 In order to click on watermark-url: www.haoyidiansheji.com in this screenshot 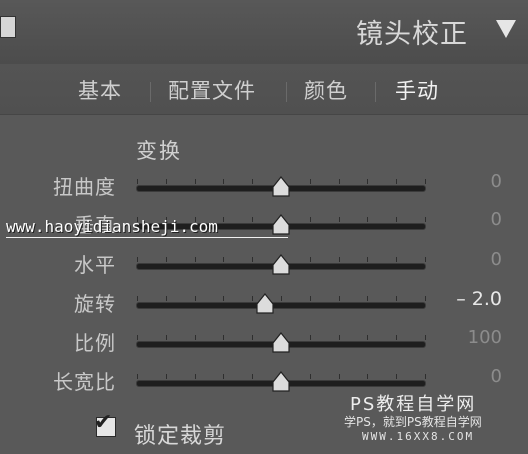, I will do `click(112, 226)`.